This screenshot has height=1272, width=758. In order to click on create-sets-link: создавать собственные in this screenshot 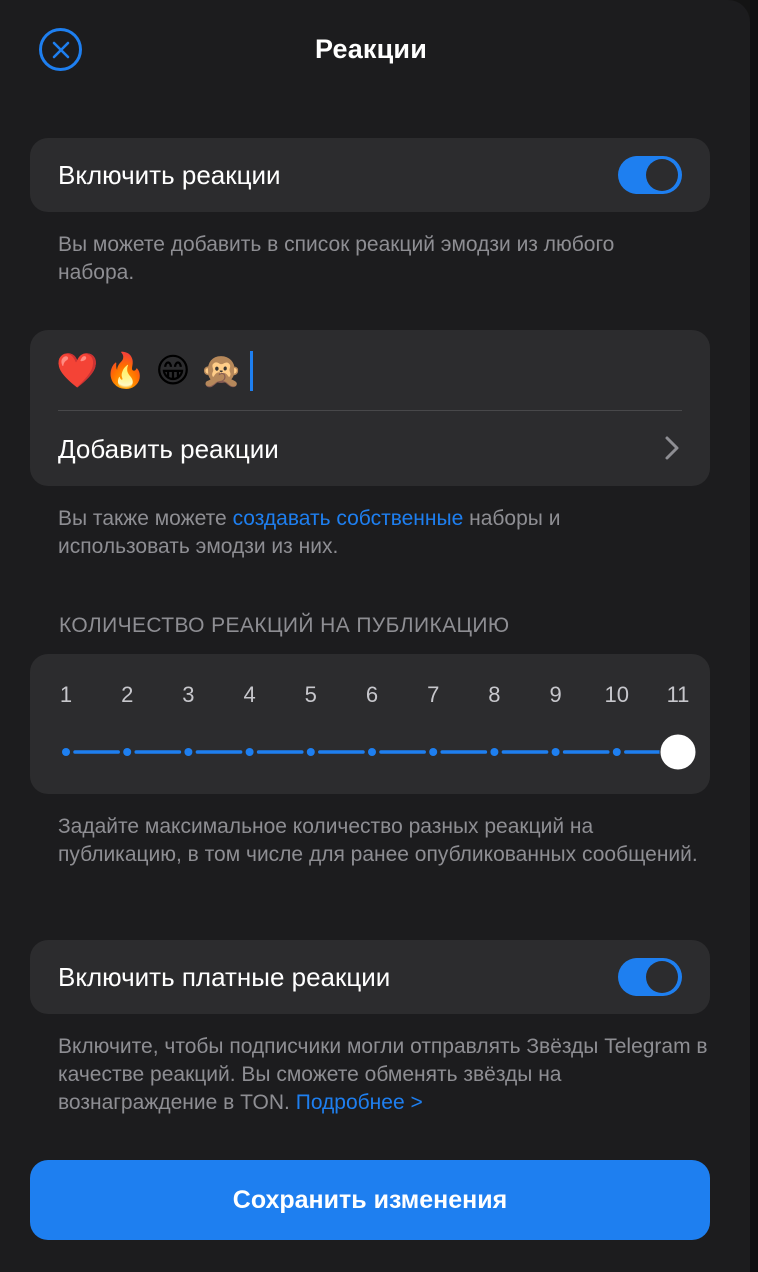, I will do `click(348, 518)`.